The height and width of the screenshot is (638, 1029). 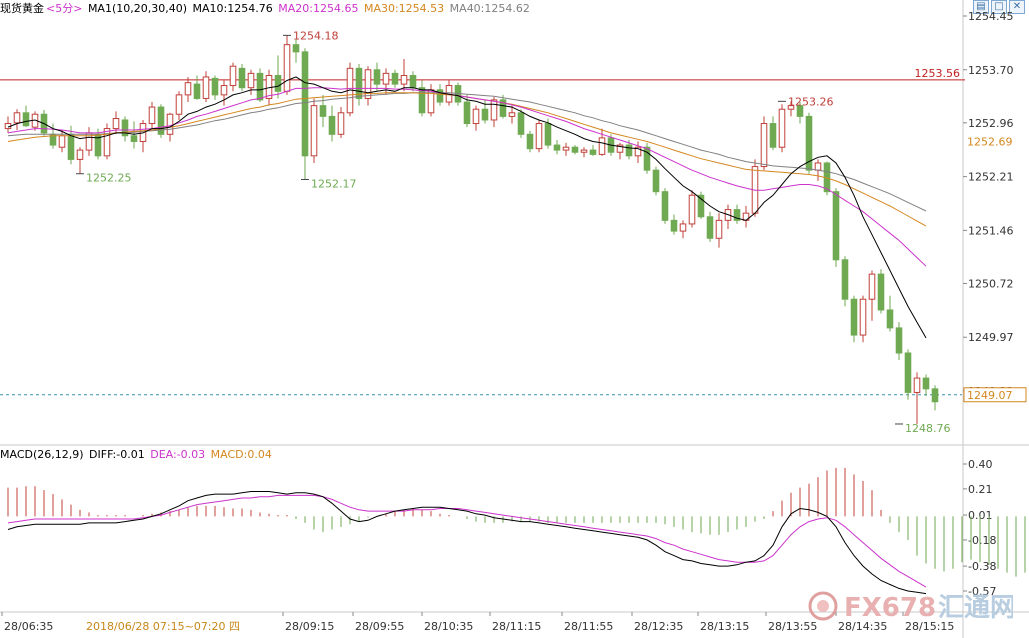 What do you see at coordinates (991, 123) in the screenshot?
I see `price-tick-label: 1252.96` at bounding box center [991, 123].